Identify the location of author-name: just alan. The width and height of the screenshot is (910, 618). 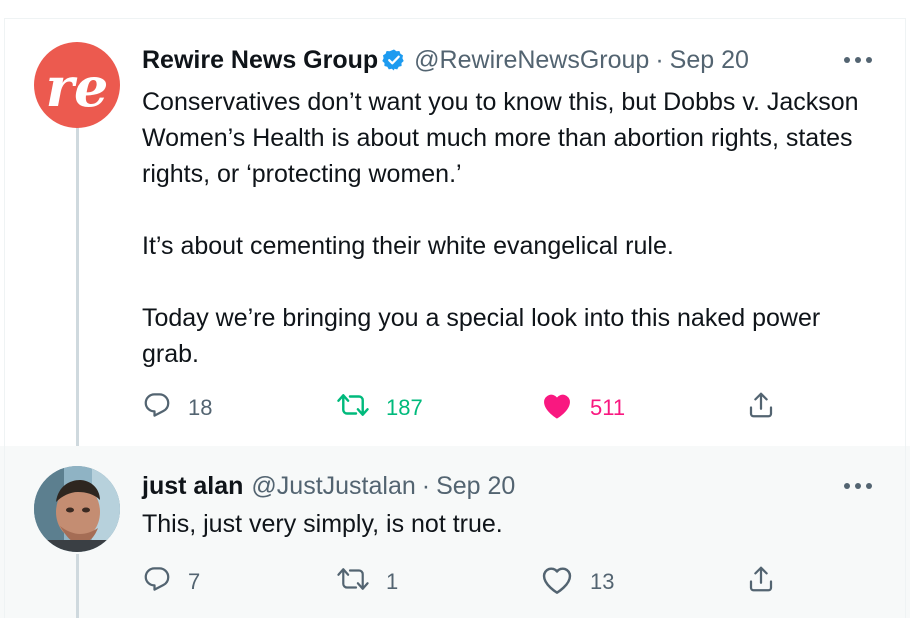
(192, 486).